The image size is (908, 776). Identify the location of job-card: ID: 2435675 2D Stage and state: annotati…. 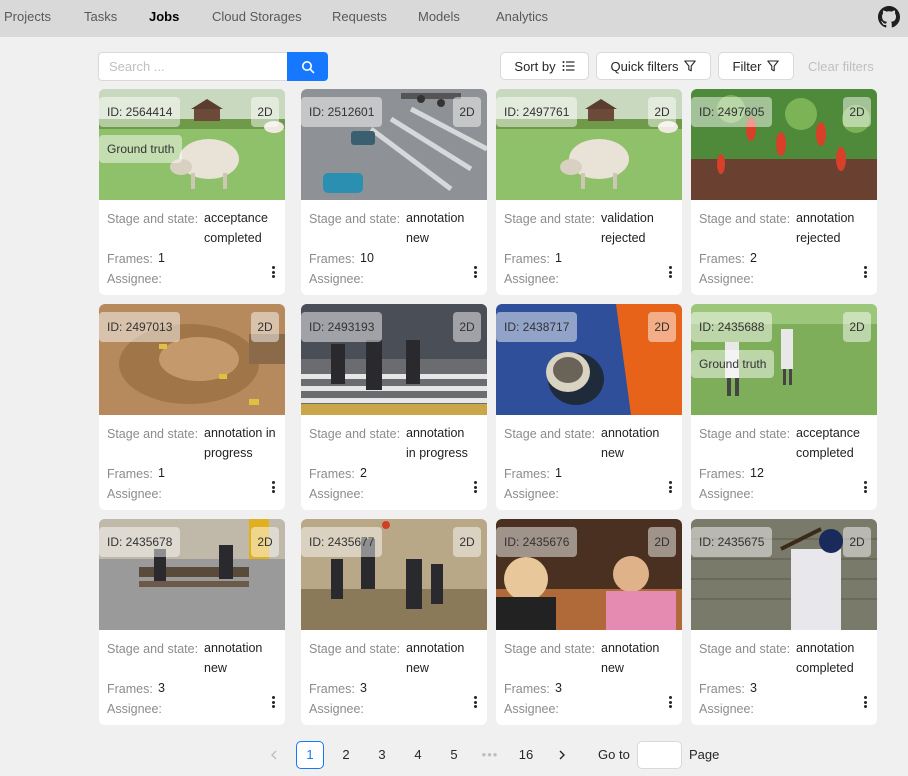
(784, 622).